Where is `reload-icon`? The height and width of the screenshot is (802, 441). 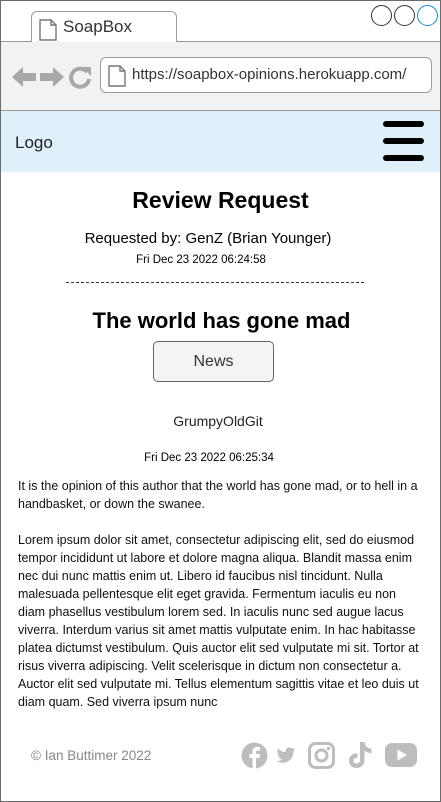
reload-icon is located at coordinates (80, 77).